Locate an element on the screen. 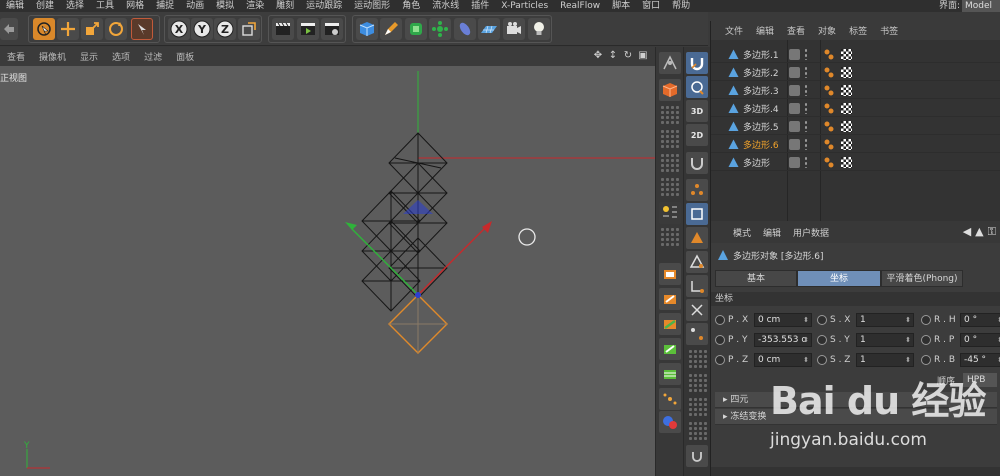 The image size is (1000, 476). axis-mode-icon is located at coordinates (697, 286).